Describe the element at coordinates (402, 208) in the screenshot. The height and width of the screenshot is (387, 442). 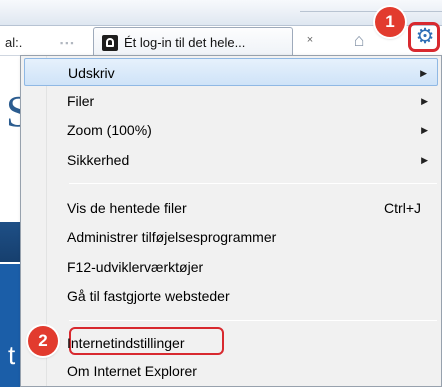
I see `menu-item-shortcut: Ctrl+J` at that location.